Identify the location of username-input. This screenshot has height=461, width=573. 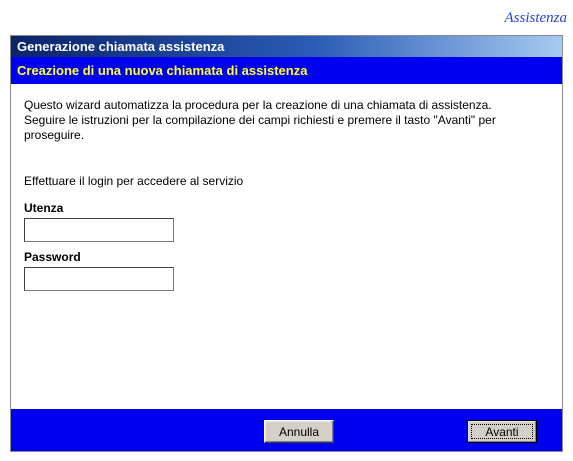
(99, 230).